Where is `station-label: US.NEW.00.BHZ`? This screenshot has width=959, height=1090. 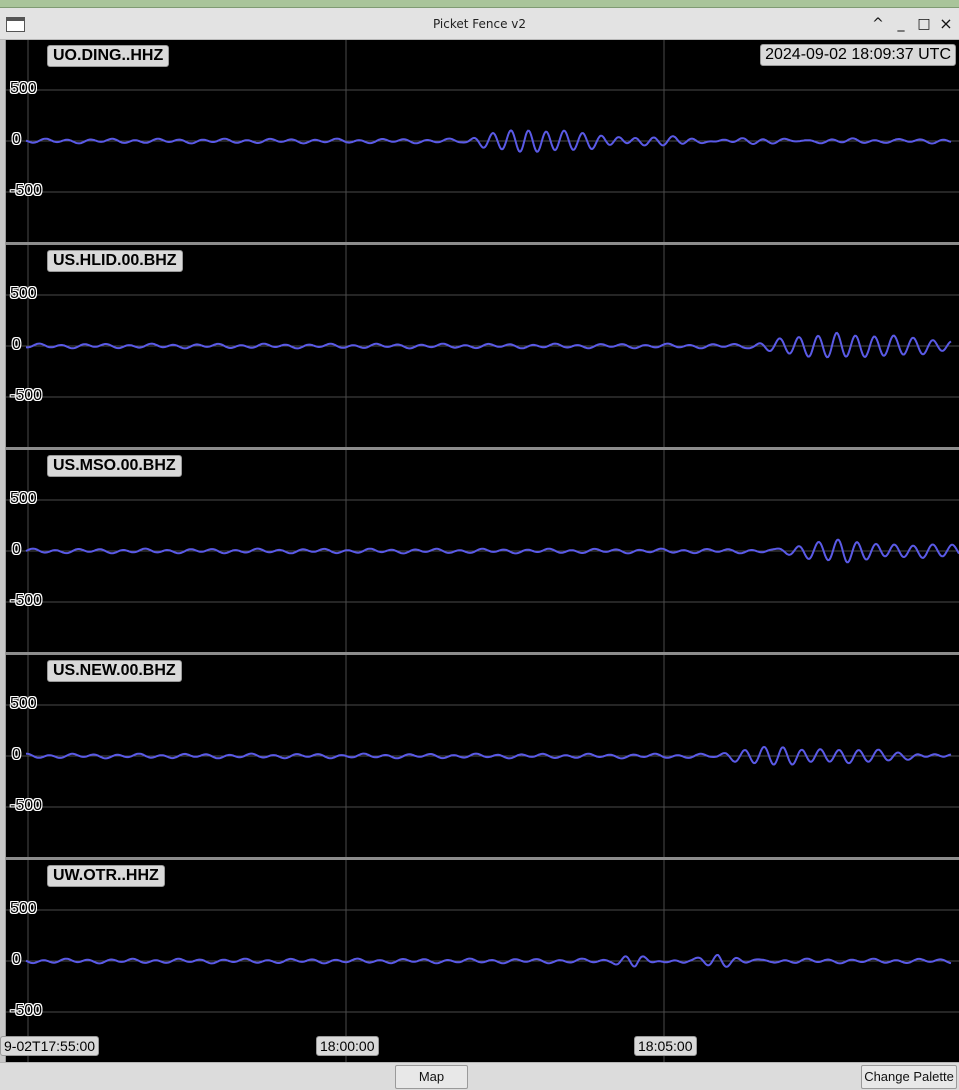 station-label: US.NEW.00.BHZ is located at coordinates (114, 671).